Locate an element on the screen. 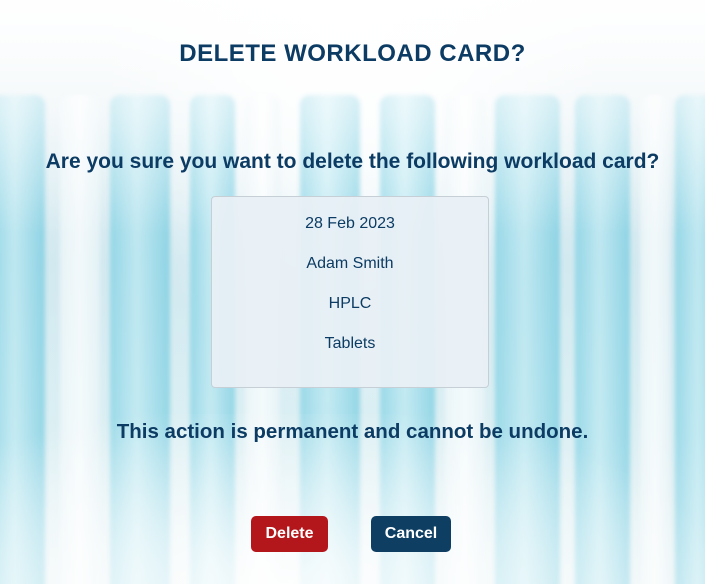 This screenshot has height=584, width=705. dialog-title: DELETE WORKLOAD CARD? is located at coordinates (352, 53).